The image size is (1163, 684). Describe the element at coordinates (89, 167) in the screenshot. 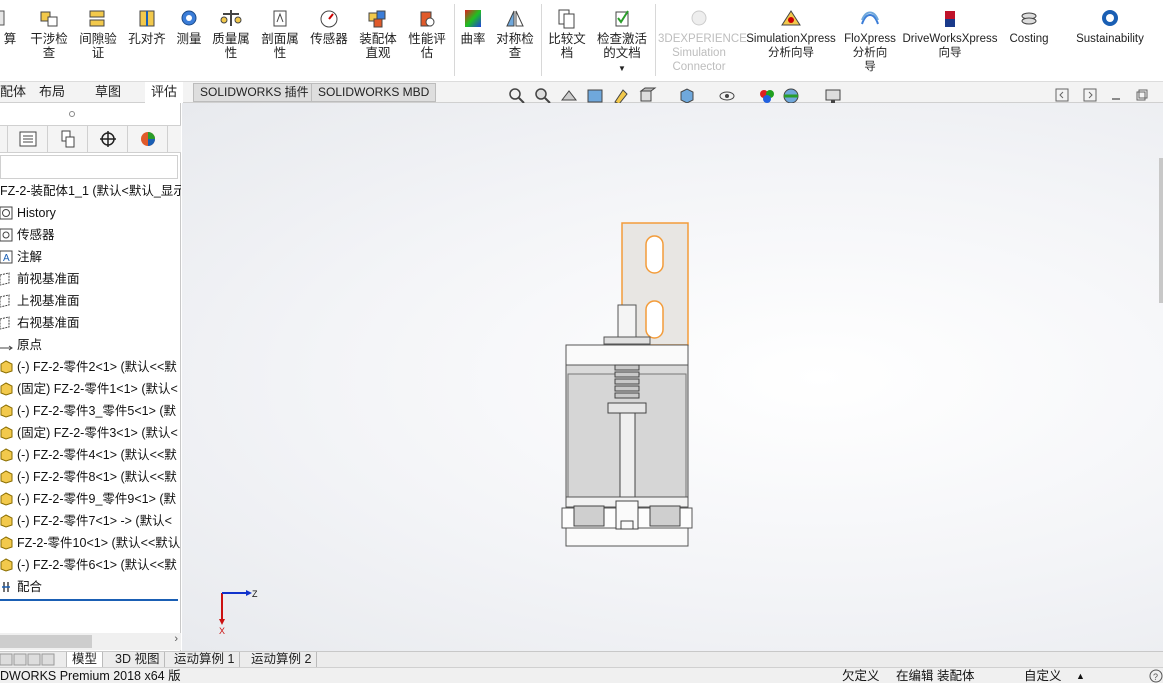

I see `tree-filter-input` at that location.